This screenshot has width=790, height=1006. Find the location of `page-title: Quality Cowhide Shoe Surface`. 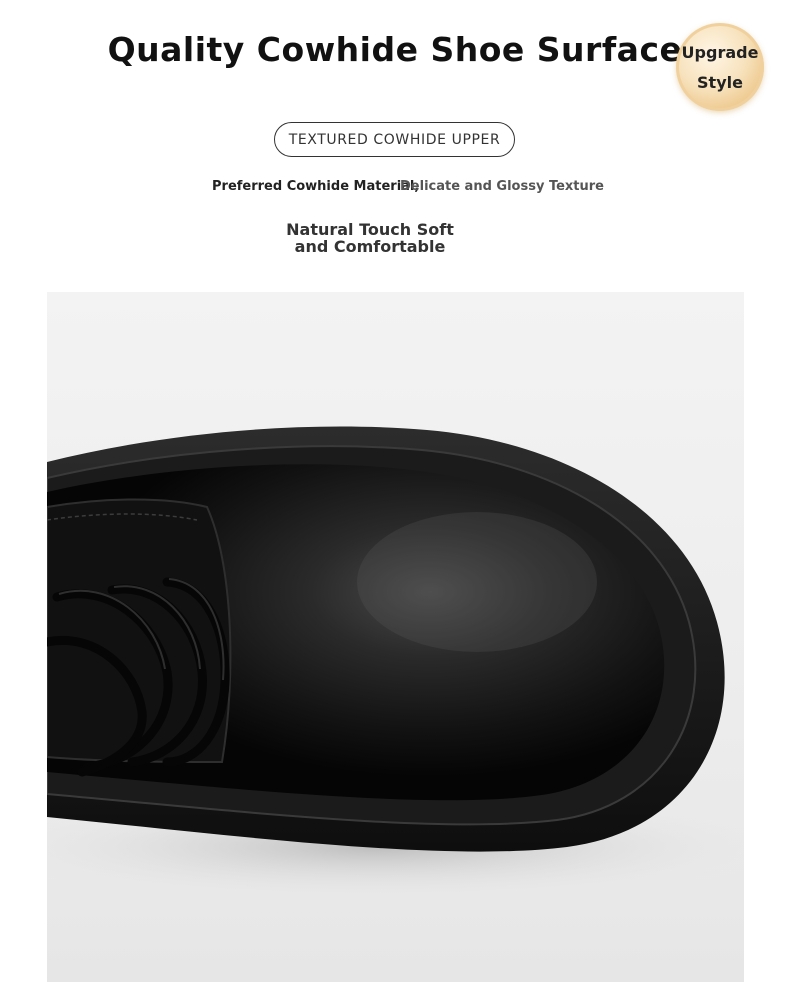

page-title: Quality Cowhide Shoe Surface is located at coordinates (395, 49).